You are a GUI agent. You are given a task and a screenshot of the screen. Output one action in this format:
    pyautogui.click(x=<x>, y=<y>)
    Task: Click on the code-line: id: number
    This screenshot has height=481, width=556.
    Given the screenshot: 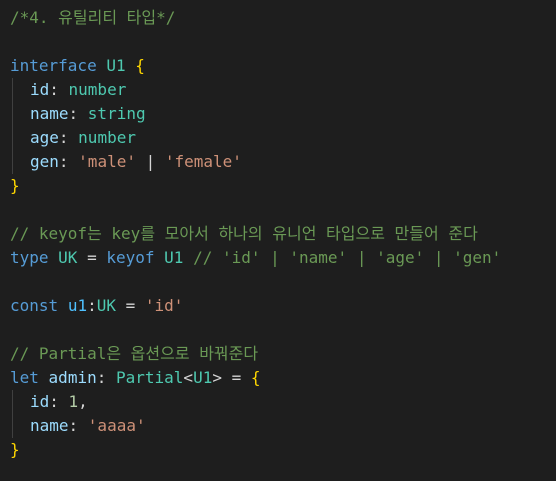 What is the action you would take?
    pyautogui.click(x=278, y=90)
    